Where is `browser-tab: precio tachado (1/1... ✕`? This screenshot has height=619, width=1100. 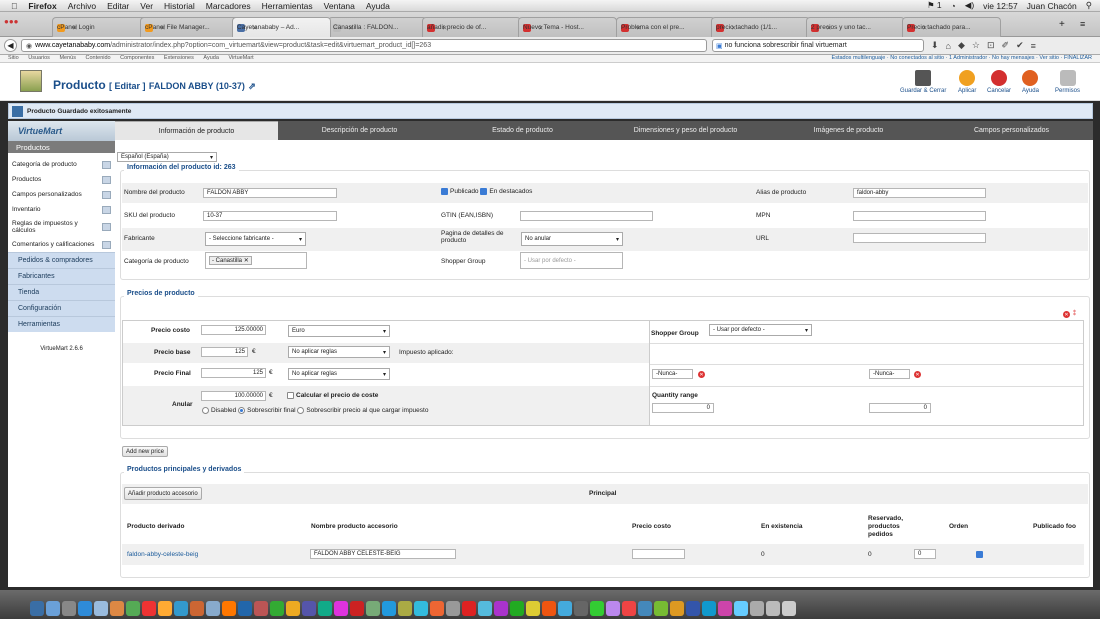 browser-tab: precio tachado (1/1... ✕ is located at coordinates (760, 27).